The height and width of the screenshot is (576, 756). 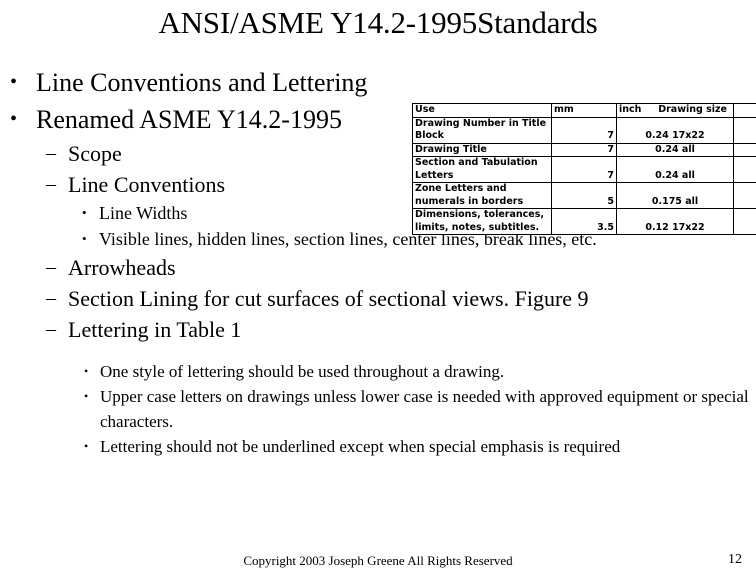 What do you see at coordinates (95, 153) in the screenshot?
I see `outline-item-text: Scope` at bounding box center [95, 153].